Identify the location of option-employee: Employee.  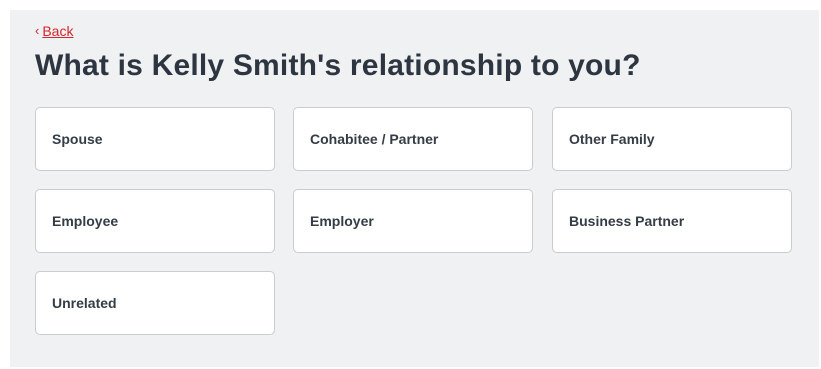
(155, 221).